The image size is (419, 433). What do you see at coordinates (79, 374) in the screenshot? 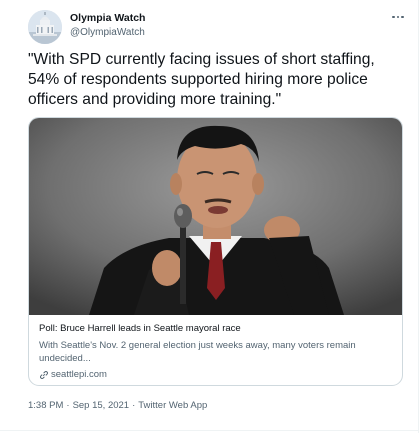
I see `card-domain-text: seattlepi.com` at bounding box center [79, 374].